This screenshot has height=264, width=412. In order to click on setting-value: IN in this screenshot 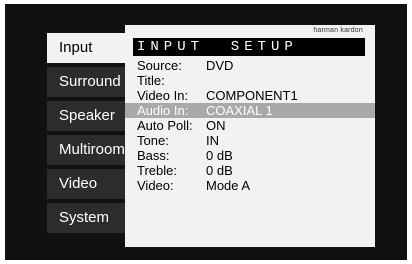, I will do `click(212, 140)`.